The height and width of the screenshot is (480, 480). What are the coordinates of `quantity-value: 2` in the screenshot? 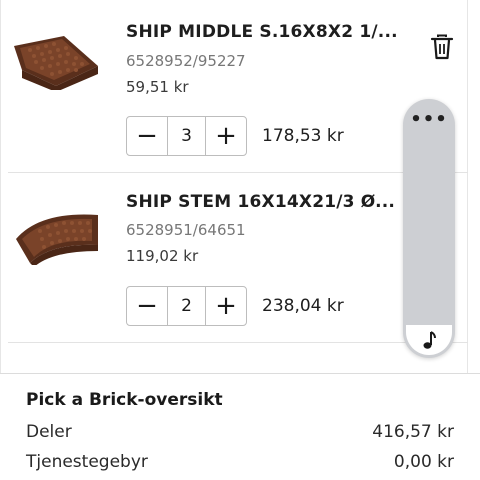 It's located at (186, 306).